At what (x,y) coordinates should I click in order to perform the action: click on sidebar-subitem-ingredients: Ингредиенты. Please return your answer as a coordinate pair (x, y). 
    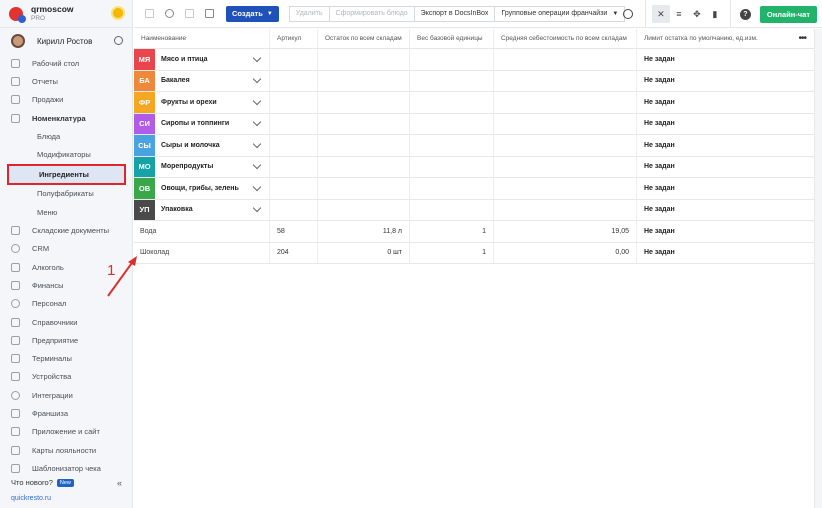
    Looking at the image, I should click on (66, 174).